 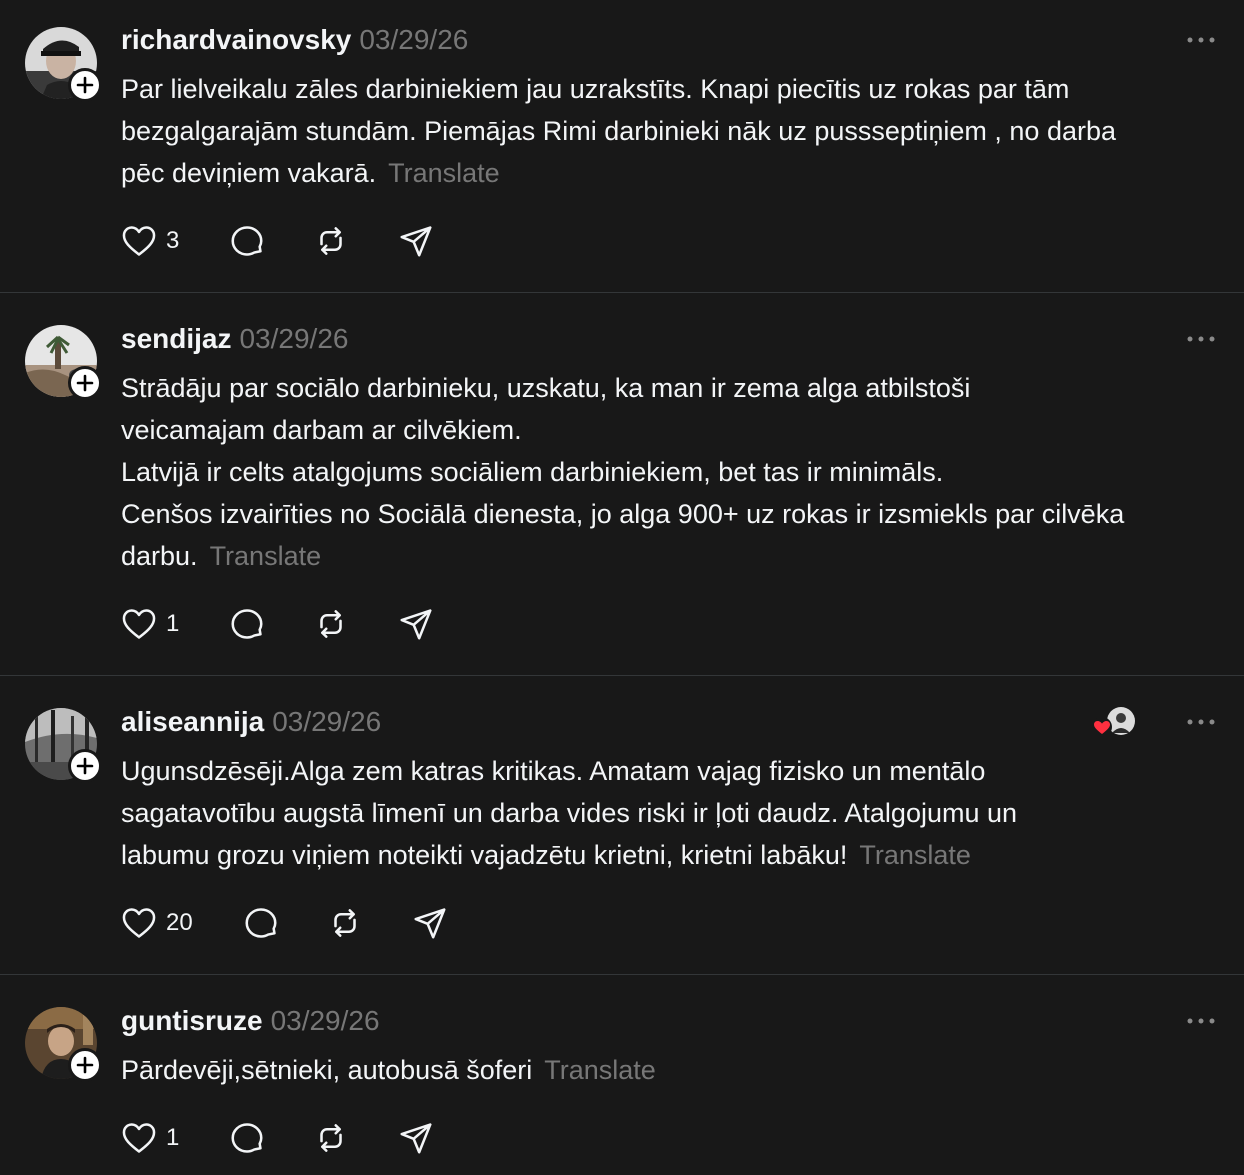 I want to click on like-button: 20, so click(x=156, y=923).